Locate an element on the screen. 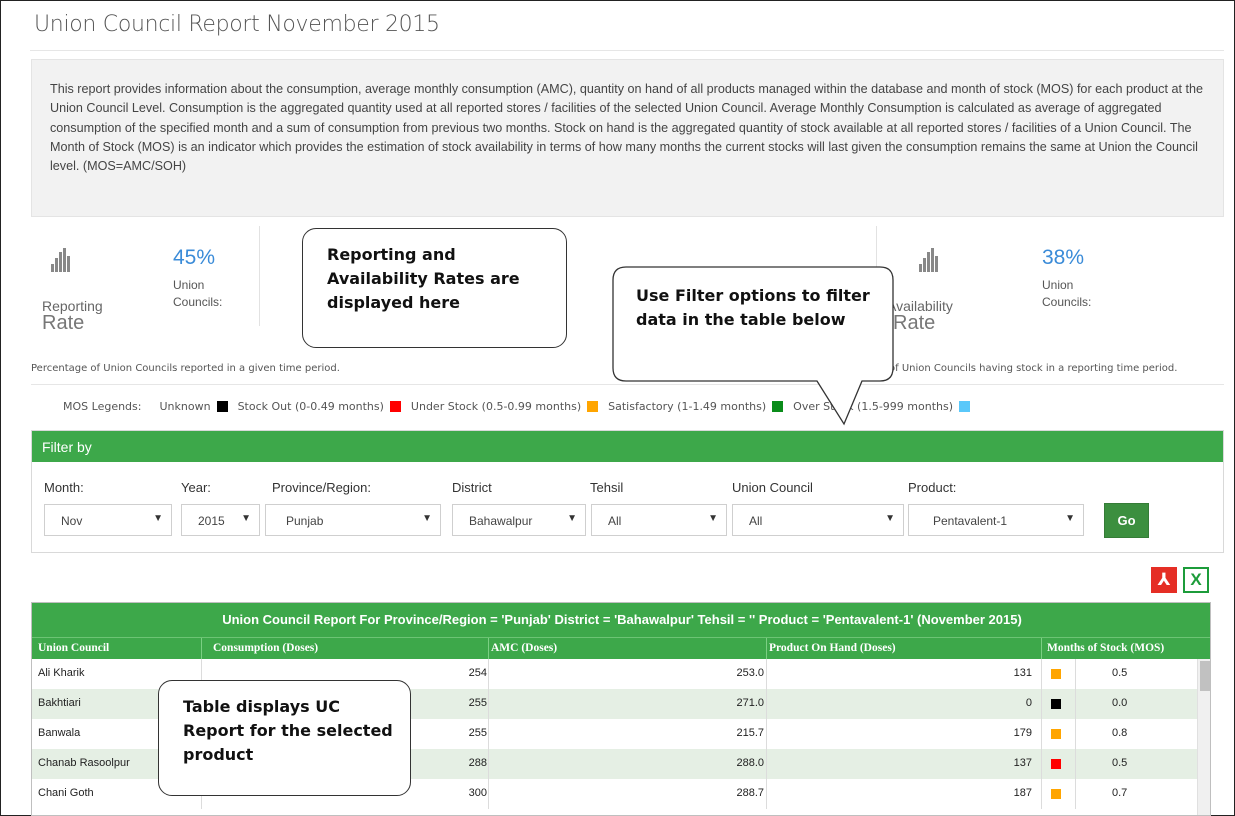 This screenshot has width=1235, height=816. cell-consumption: 300 is located at coordinates (477, 793).